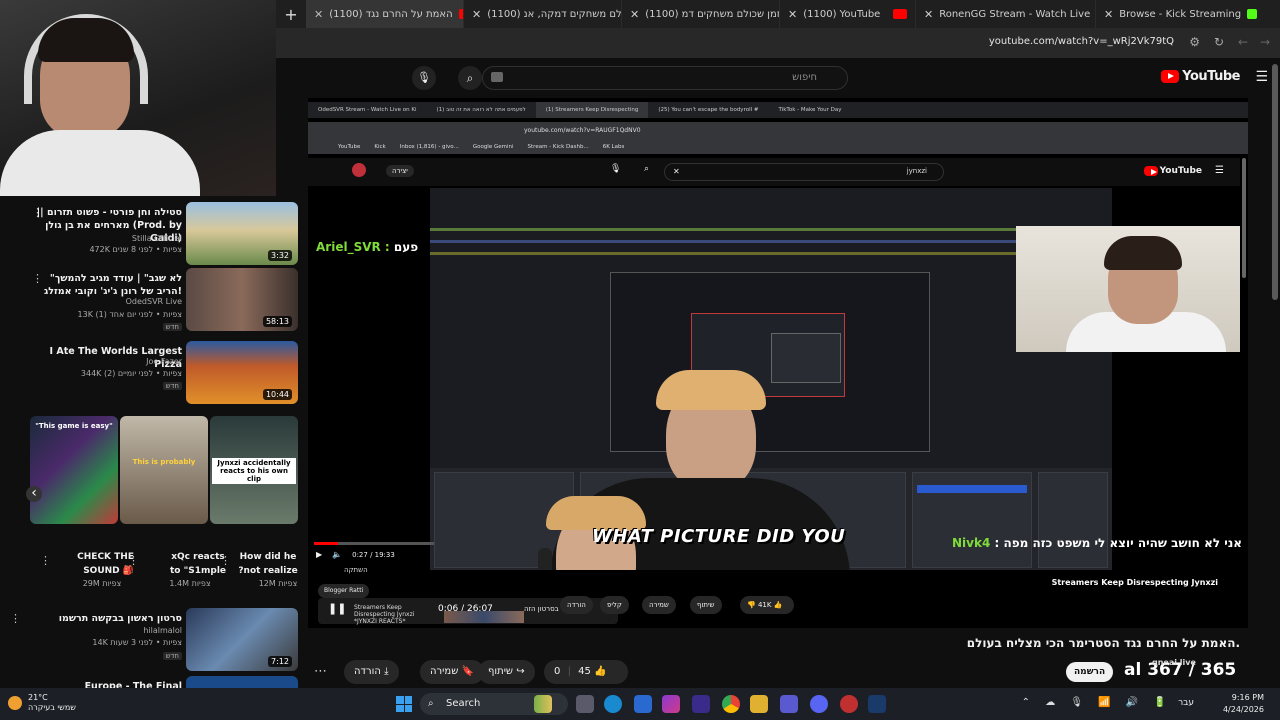  I want to click on channel-name: OdedSVR Live, so click(154, 301).